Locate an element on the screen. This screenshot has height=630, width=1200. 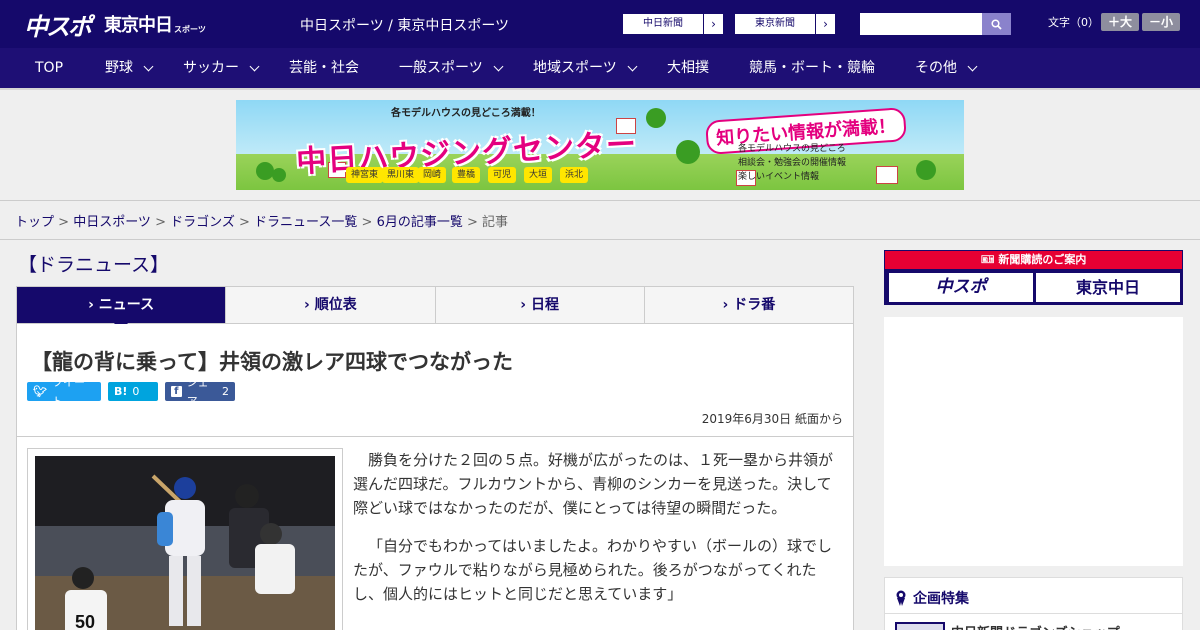
subscription-heading-text: 新聞購読のご案内 is located at coordinates (1042, 259).